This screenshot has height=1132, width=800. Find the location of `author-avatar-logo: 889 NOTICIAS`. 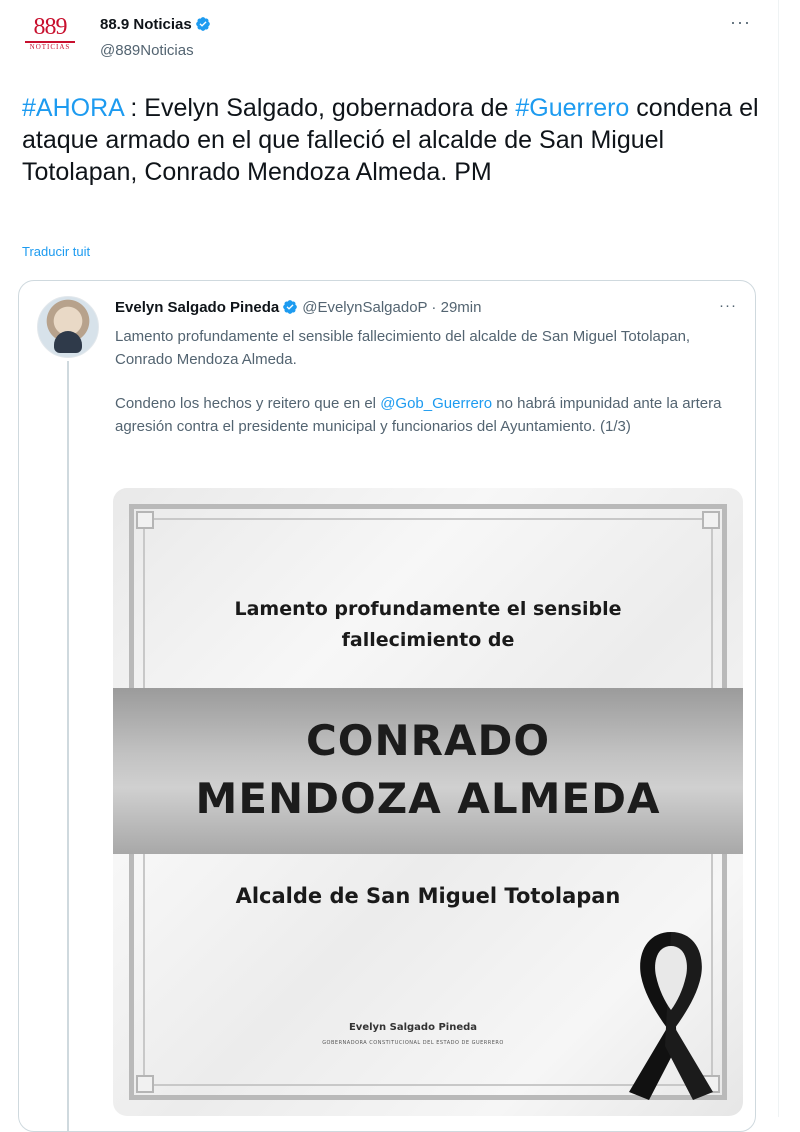

author-avatar-logo: 889 NOTICIAS is located at coordinates (50, 37).